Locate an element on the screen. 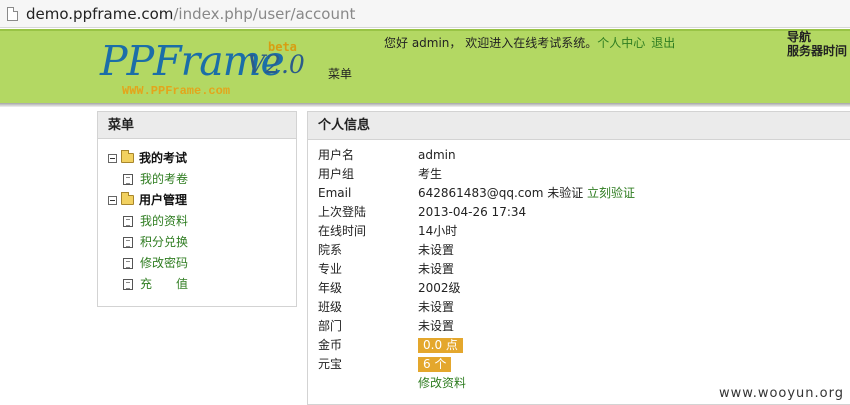  tree-group-user-management: 用户管理 is located at coordinates (197, 200).